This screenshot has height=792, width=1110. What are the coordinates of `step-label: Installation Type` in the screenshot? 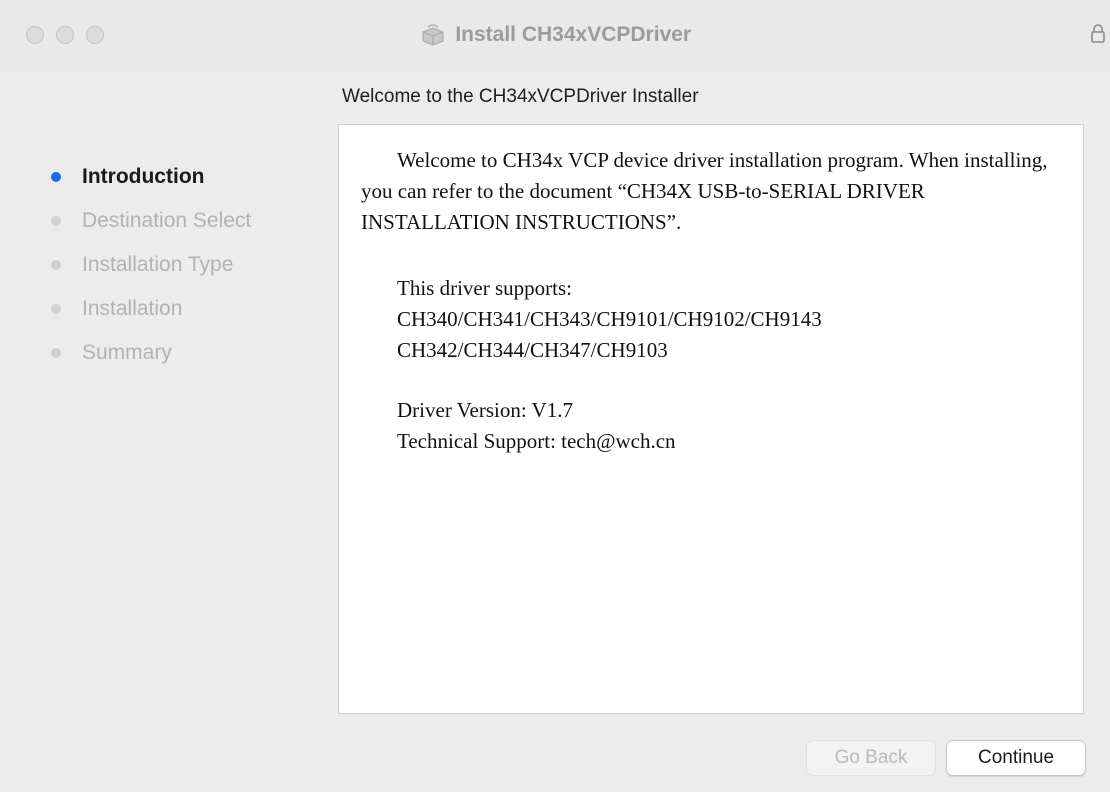 It's located at (158, 264).